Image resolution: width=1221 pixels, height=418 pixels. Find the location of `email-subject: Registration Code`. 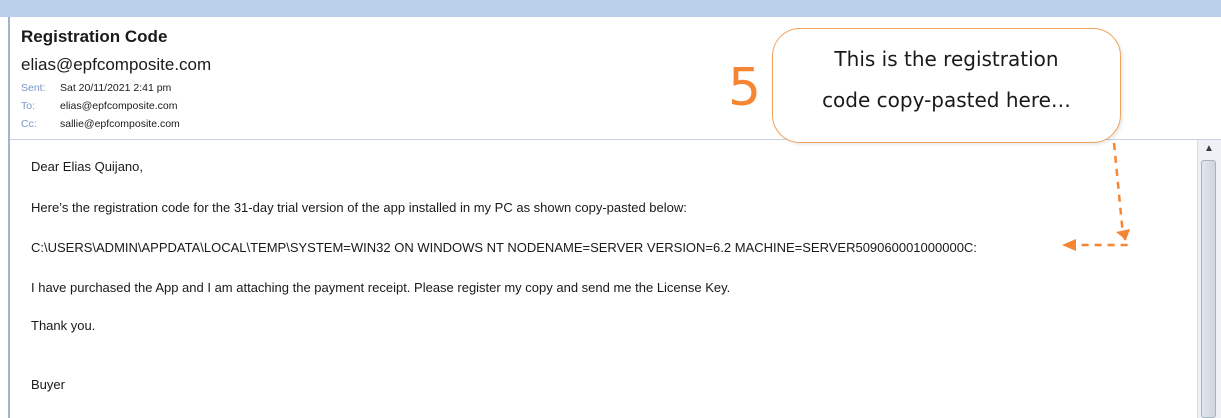

email-subject: Registration Code is located at coordinates (94, 36).